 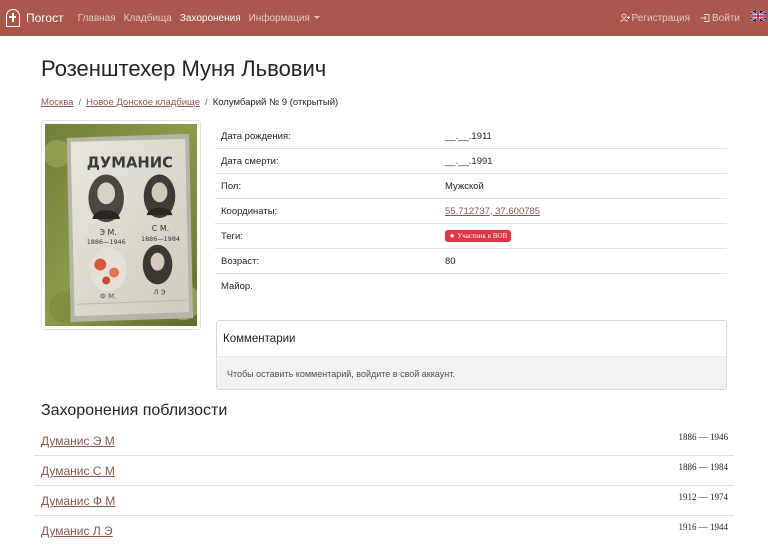 What do you see at coordinates (468, 136) in the screenshot?
I see `birth-date-value: __.__.1911` at bounding box center [468, 136].